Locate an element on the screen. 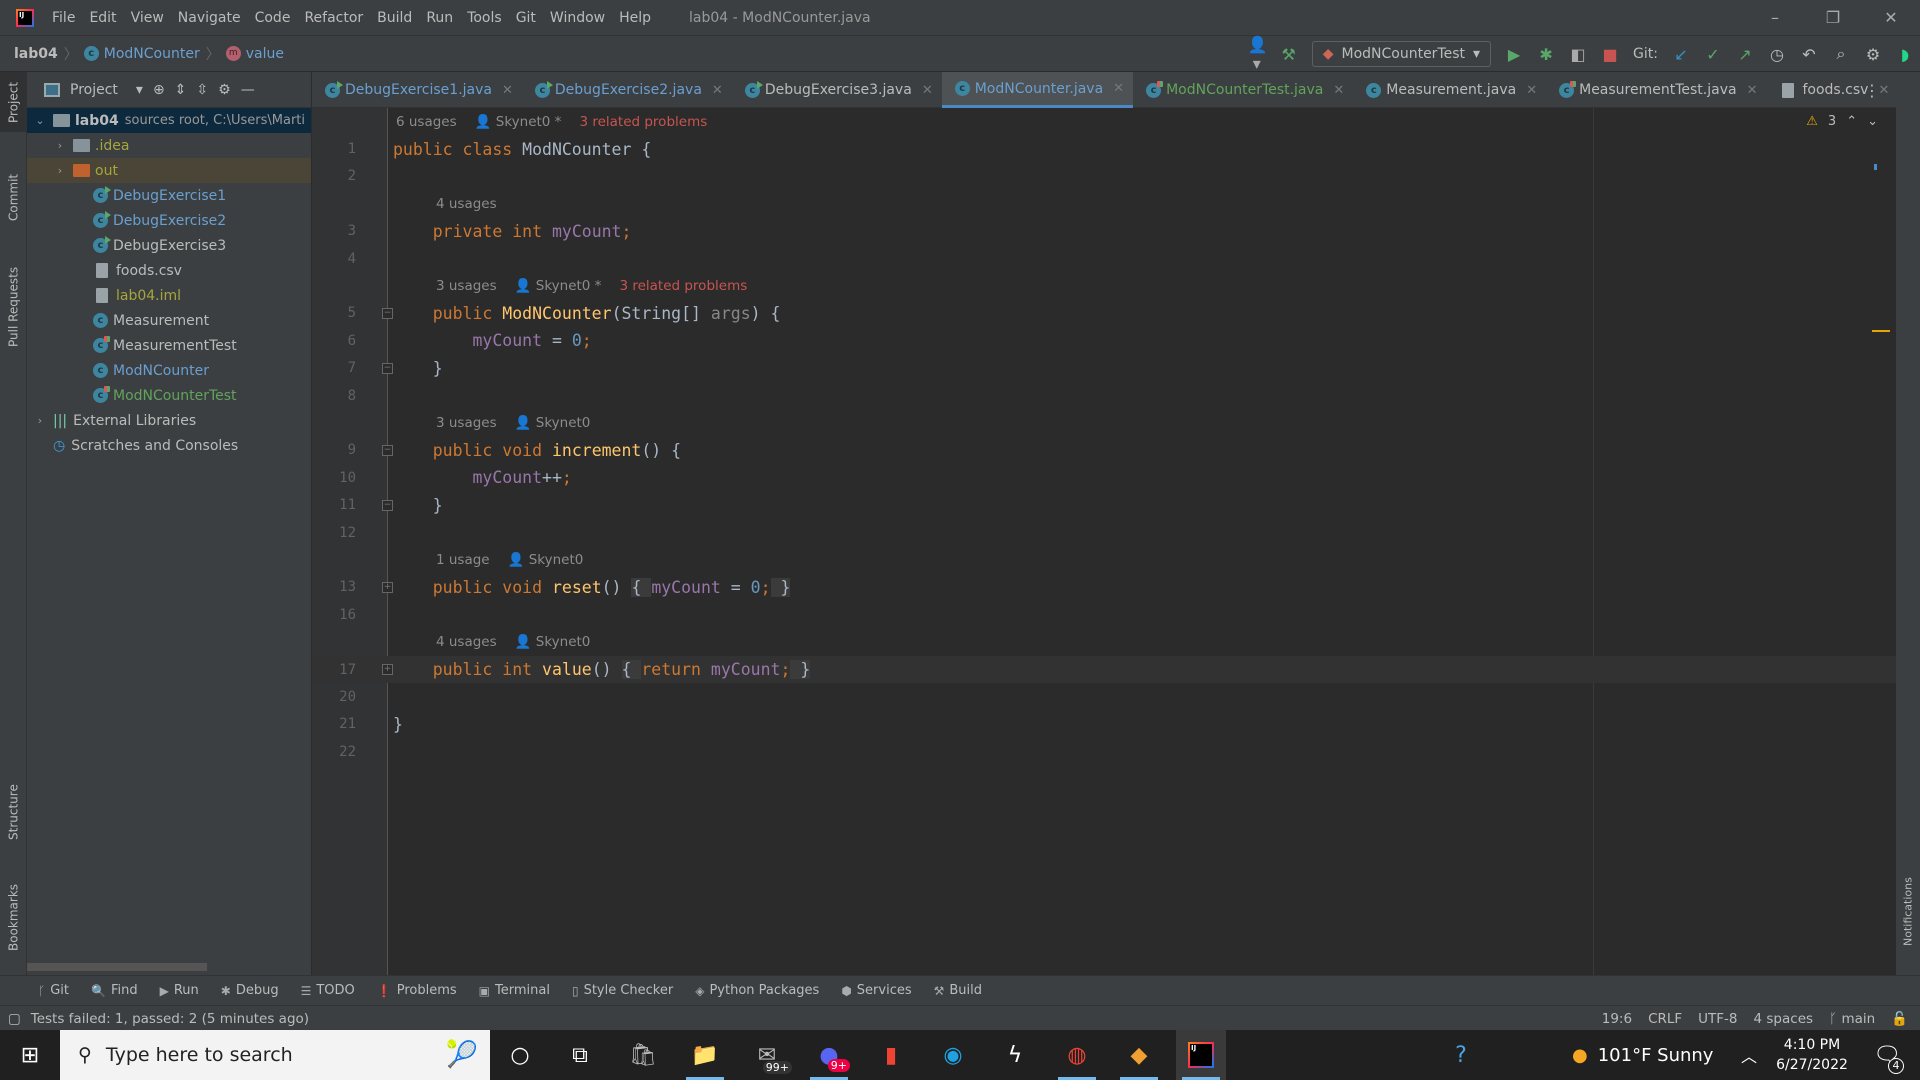 Image resolution: width=1920 pixels, height=1080 pixels. breadcrumb-project: lab04 is located at coordinates (36, 54).